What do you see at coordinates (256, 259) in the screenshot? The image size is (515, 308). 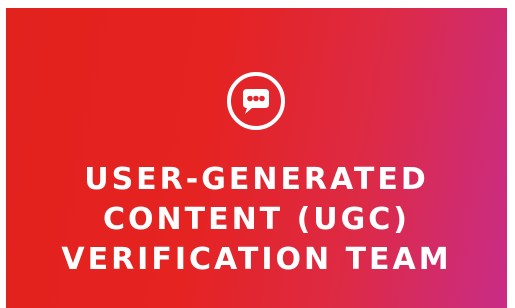 I see `title-line-3: VERIFICATION TEAM` at bounding box center [256, 259].